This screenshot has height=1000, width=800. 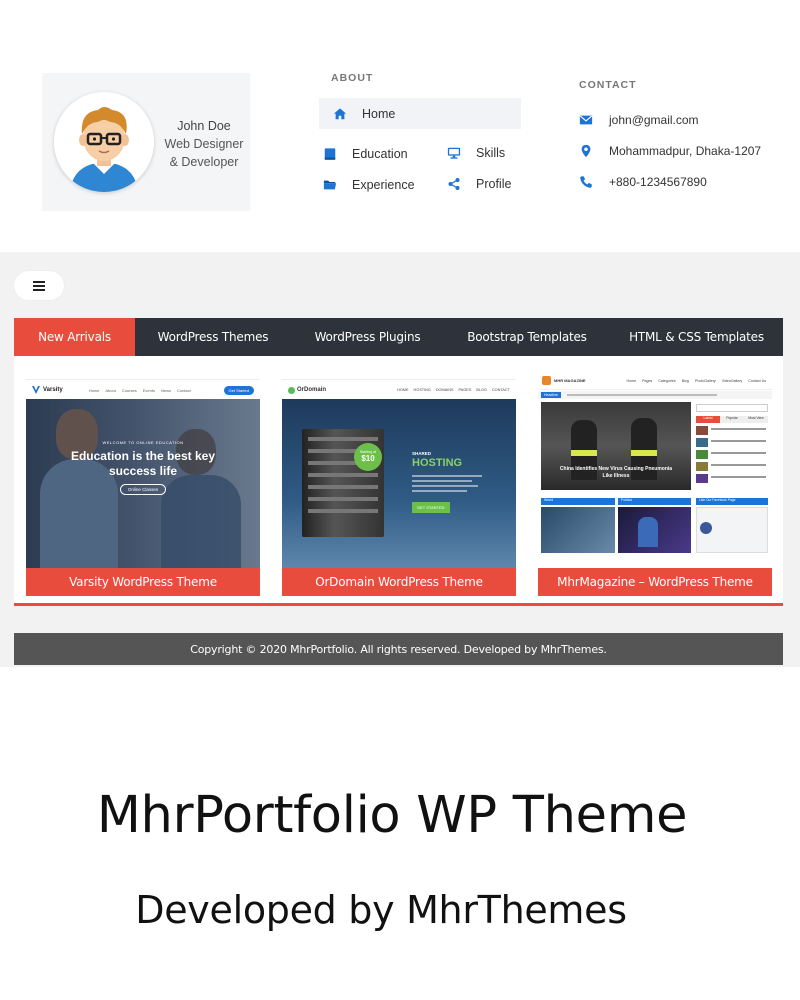 What do you see at coordinates (183, 390) in the screenshot?
I see `varsity-nav-item: Contact` at bounding box center [183, 390].